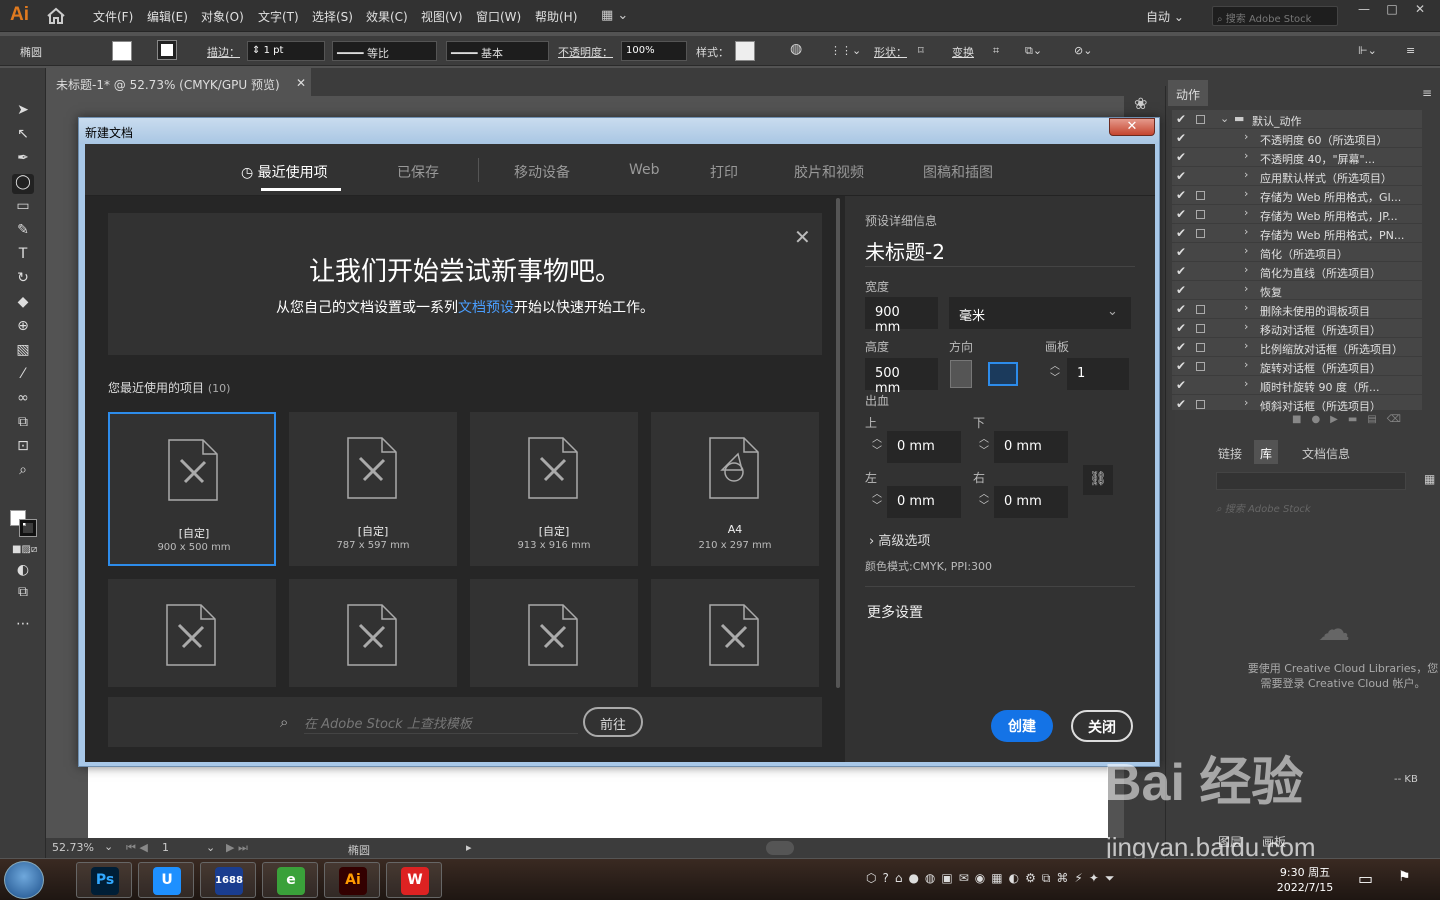 The height and width of the screenshot is (900, 1440). What do you see at coordinates (614, 15) in the screenshot?
I see `workspace-switcher-icon: ▦ ⌄` at bounding box center [614, 15].